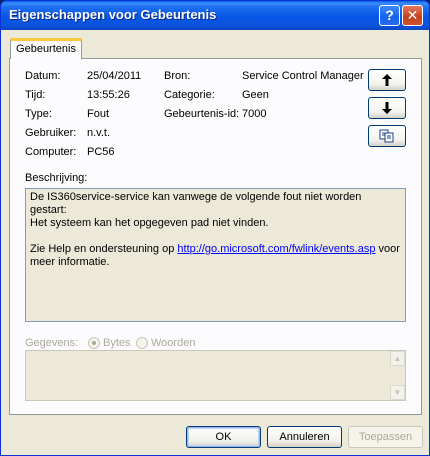  I want to click on datum-label: Datum:, so click(43, 76).